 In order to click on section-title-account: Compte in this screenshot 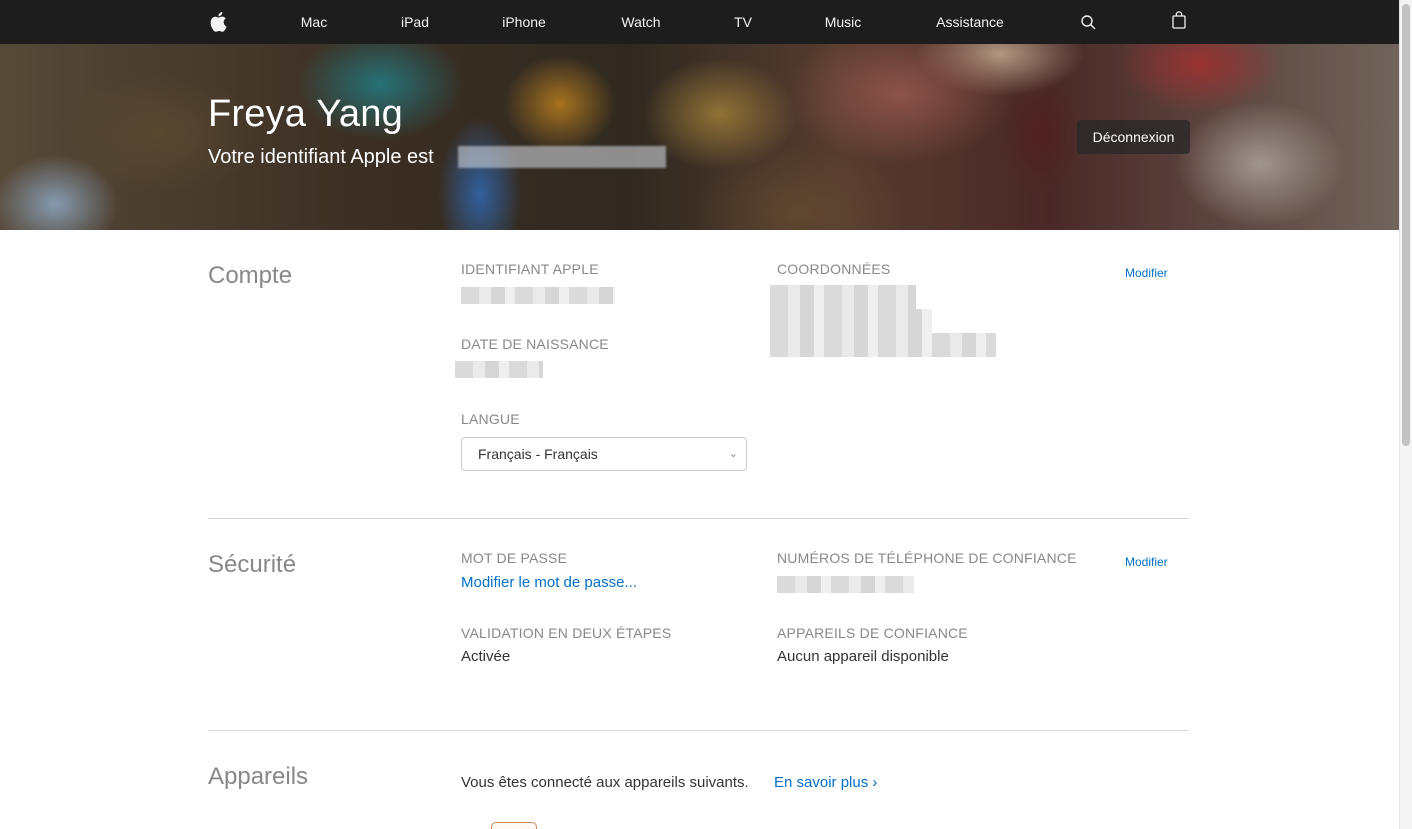, I will do `click(250, 275)`.